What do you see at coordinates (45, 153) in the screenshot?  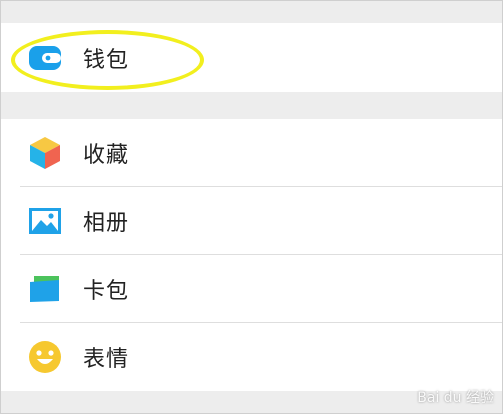 I see `favorites-cube-icon` at bounding box center [45, 153].